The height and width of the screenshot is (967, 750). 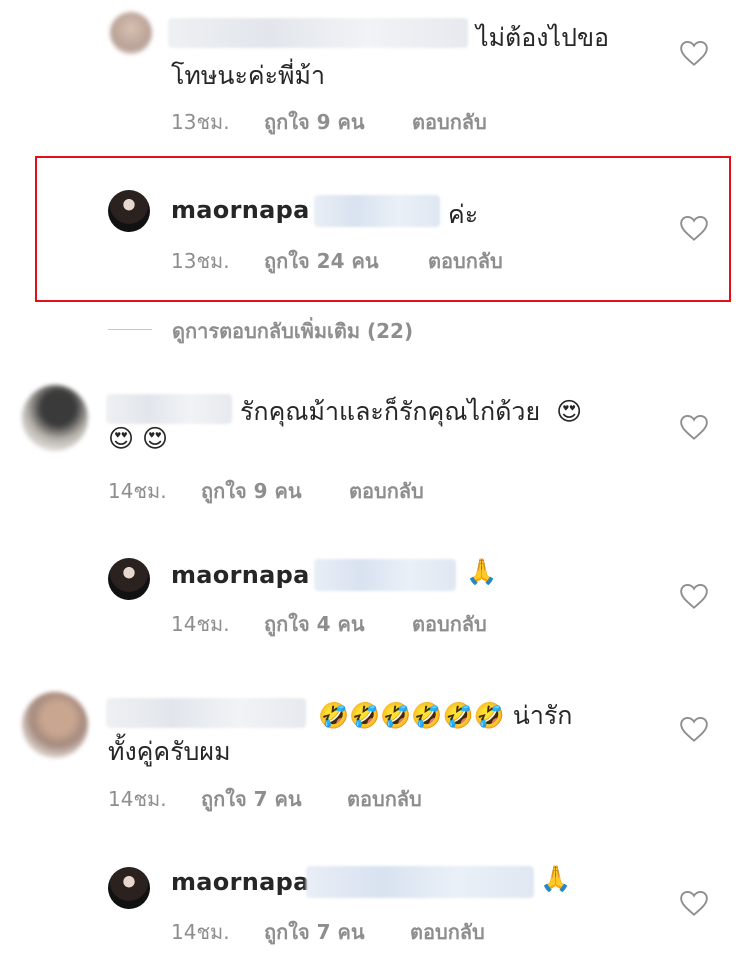 What do you see at coordinates (138, 438) in the screenshot?
I see `comment-emoji-line: 😍 😍` at bounding box center [138, 438].